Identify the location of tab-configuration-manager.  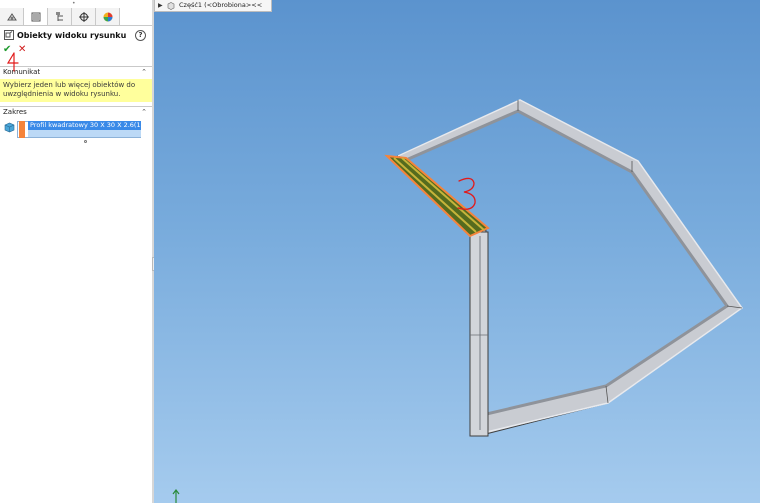
(60, 16).